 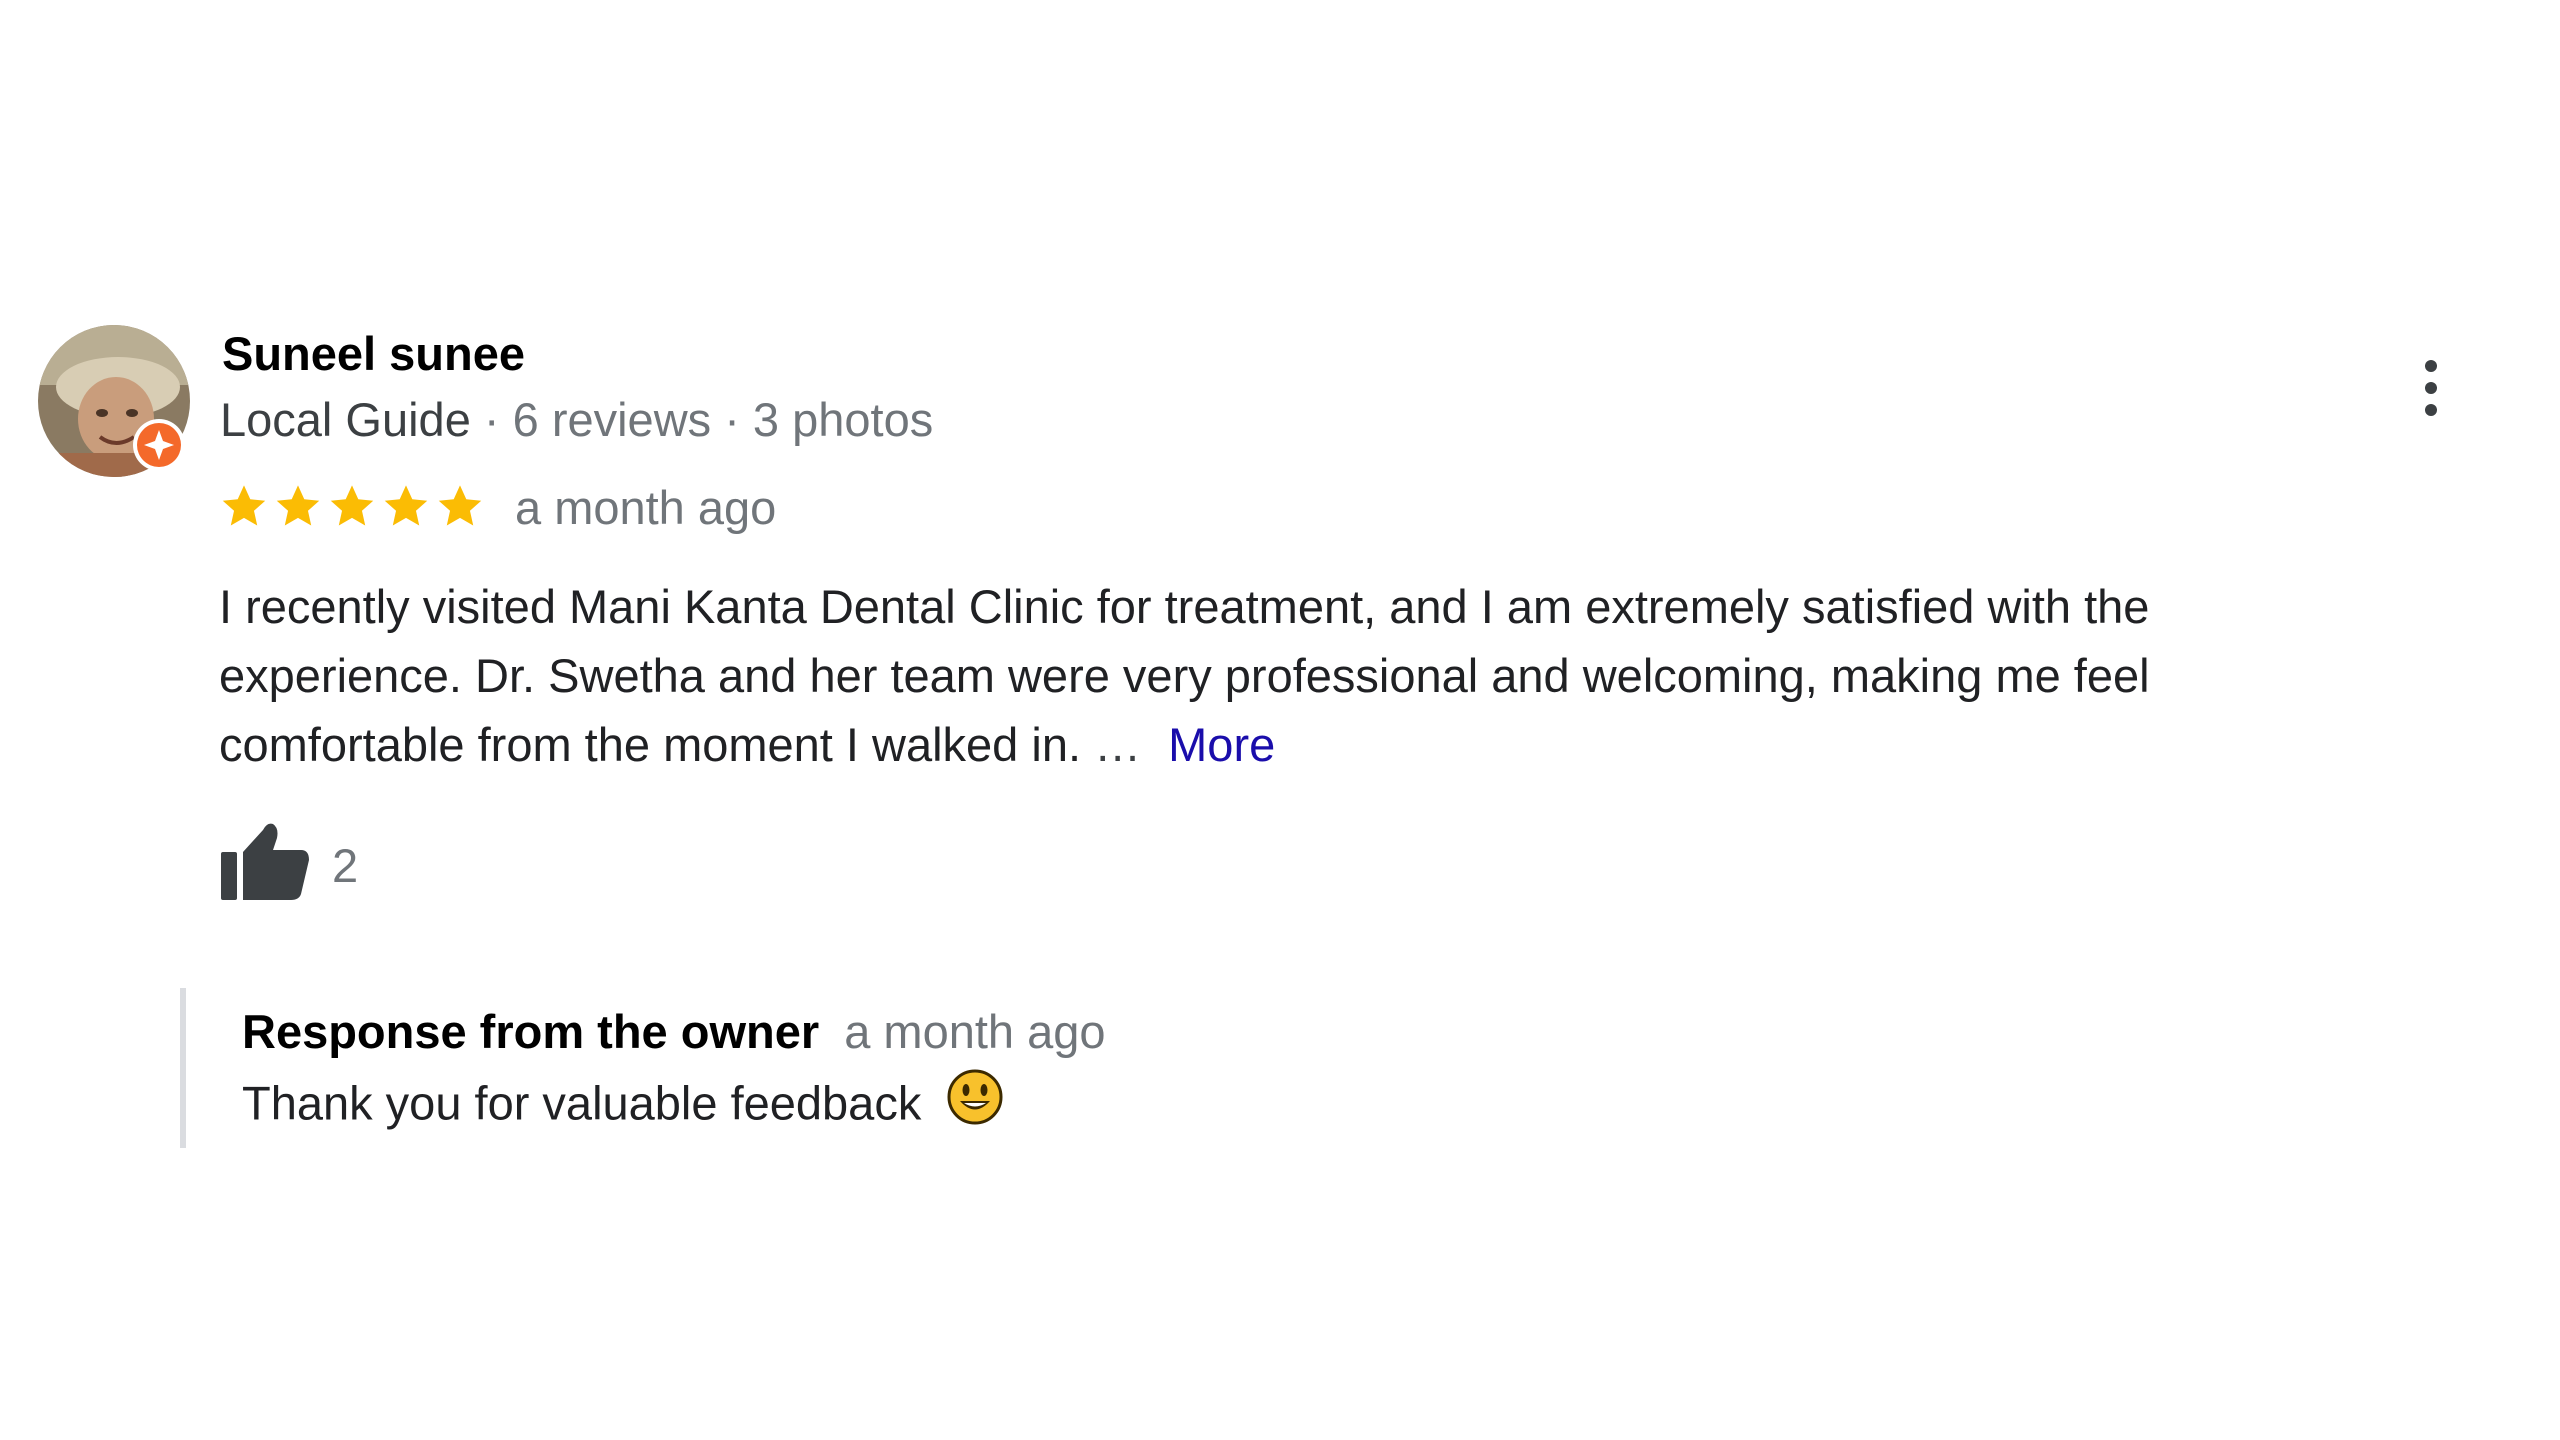 I want to click on reviewer-meta: Local Guide · 6 reviews · 3 photos, so click(x=576, y=420).